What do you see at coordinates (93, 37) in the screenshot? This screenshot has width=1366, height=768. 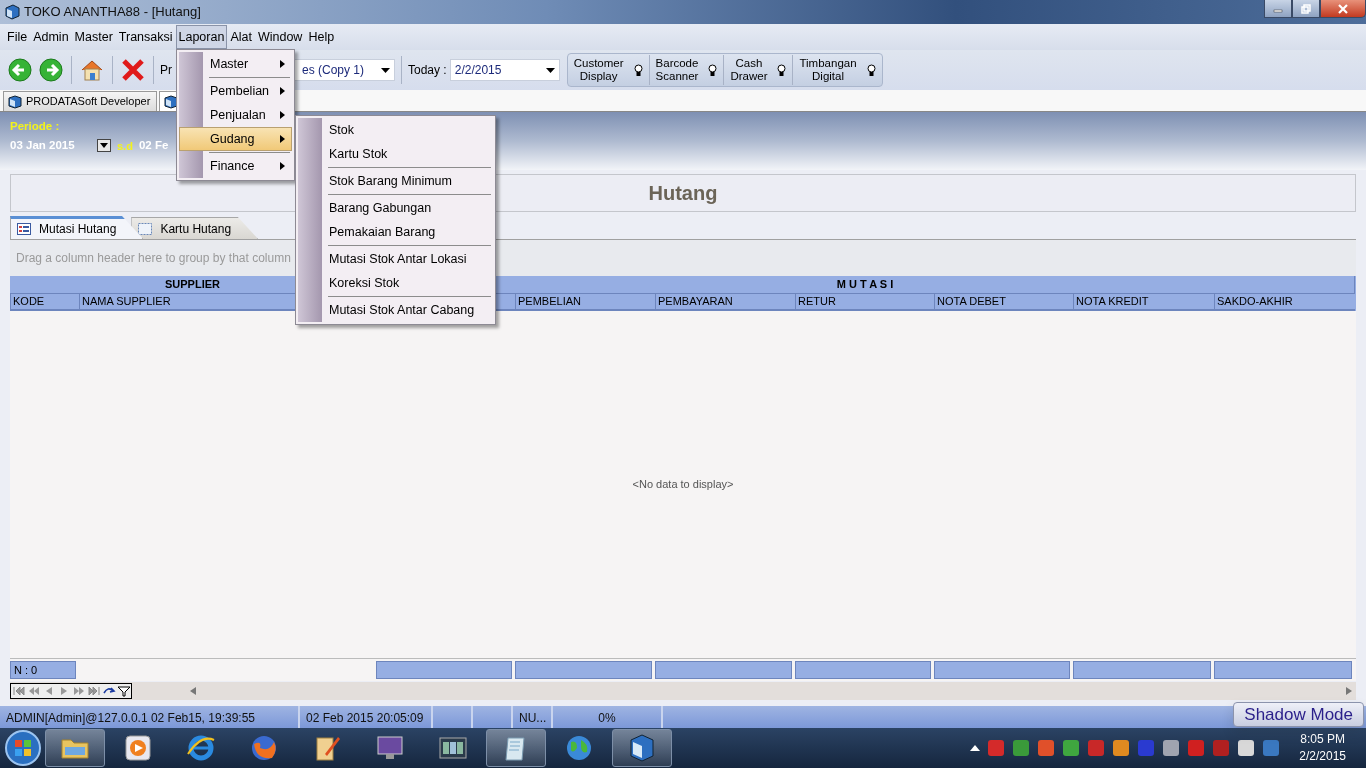 I see `menu-item: Master` at bounding box center [93, 37].